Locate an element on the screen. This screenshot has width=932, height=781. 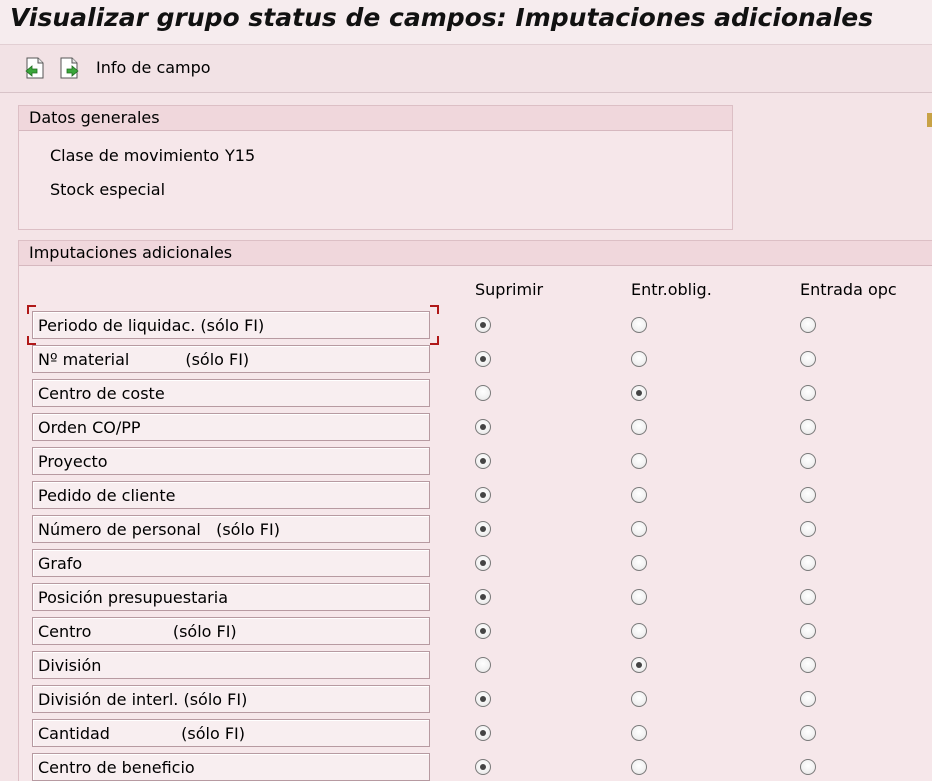
field-row-label: Orden CO/PP is located at coordinates (231, 427).